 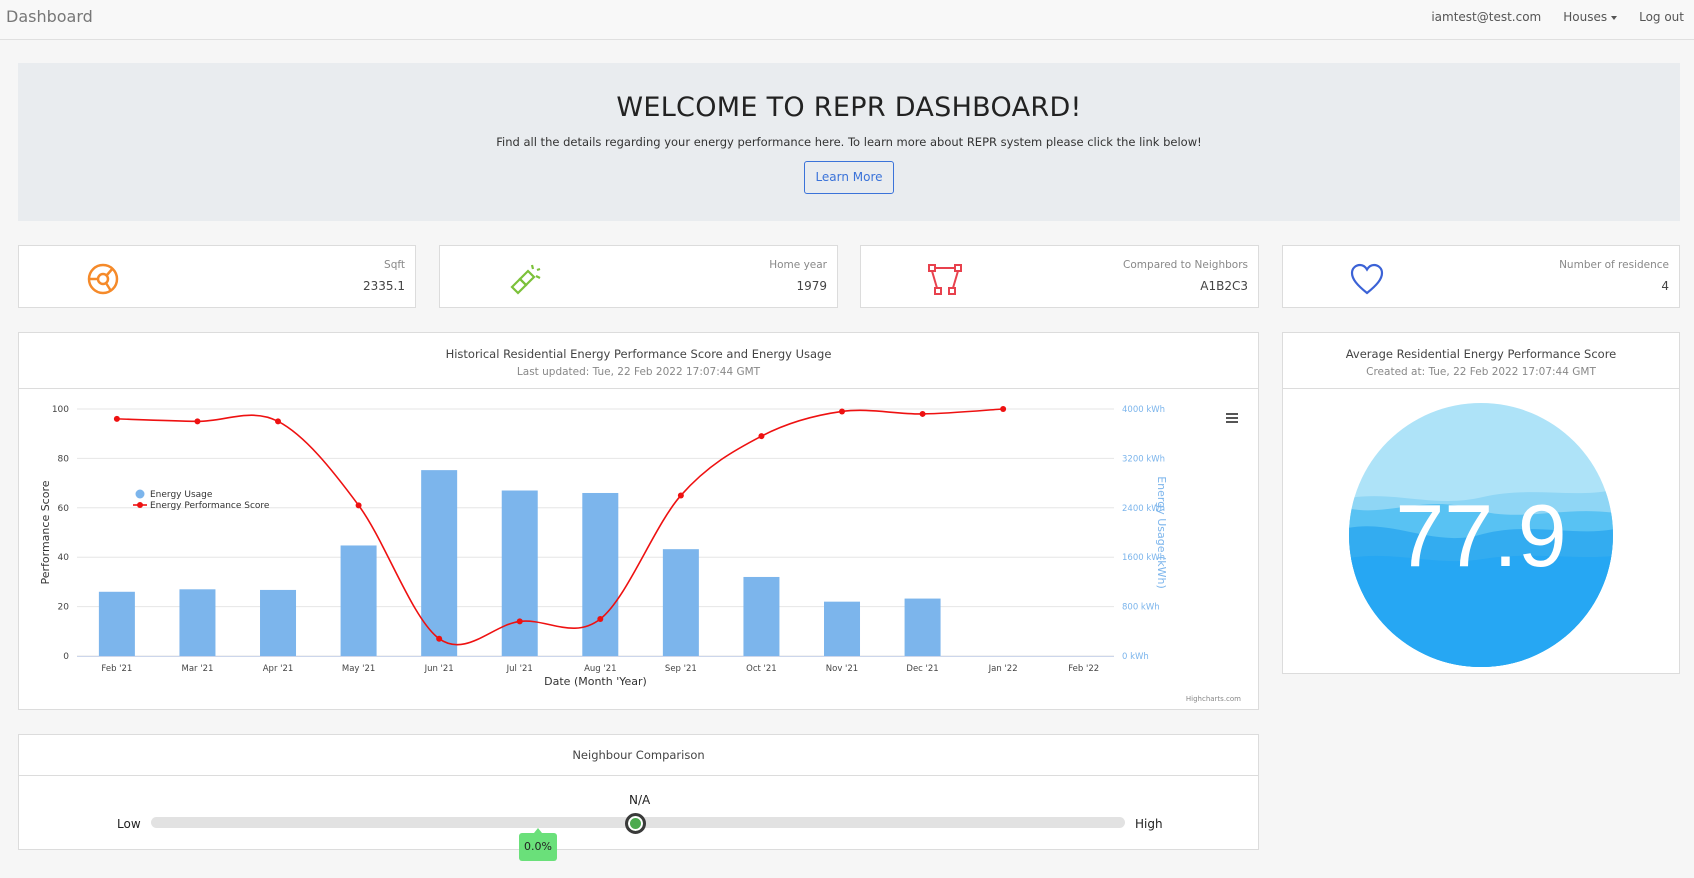 I want to click on stat-value: 4, so click(x=1665, y=286).